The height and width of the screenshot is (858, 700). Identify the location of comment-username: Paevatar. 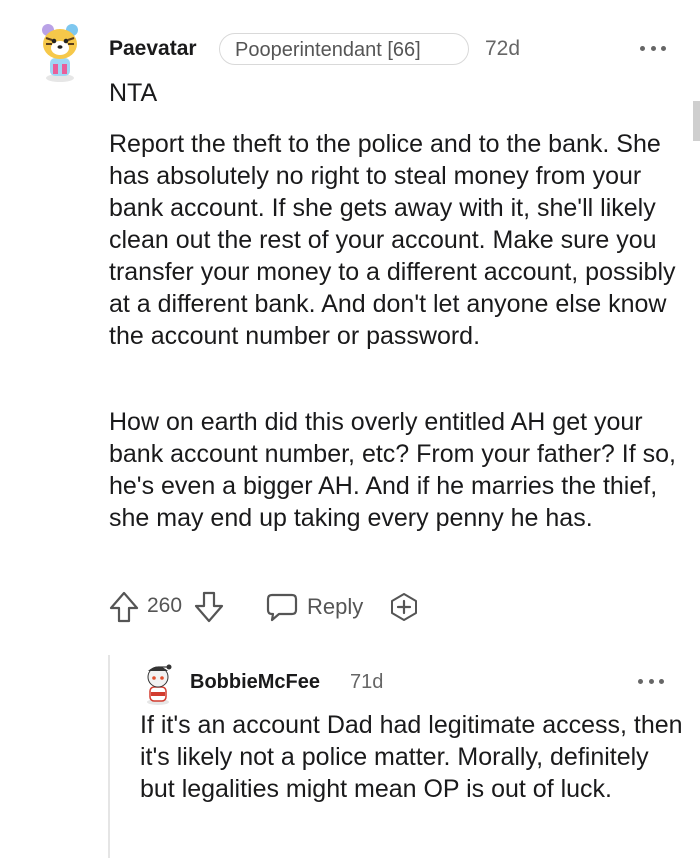
(153, 49).